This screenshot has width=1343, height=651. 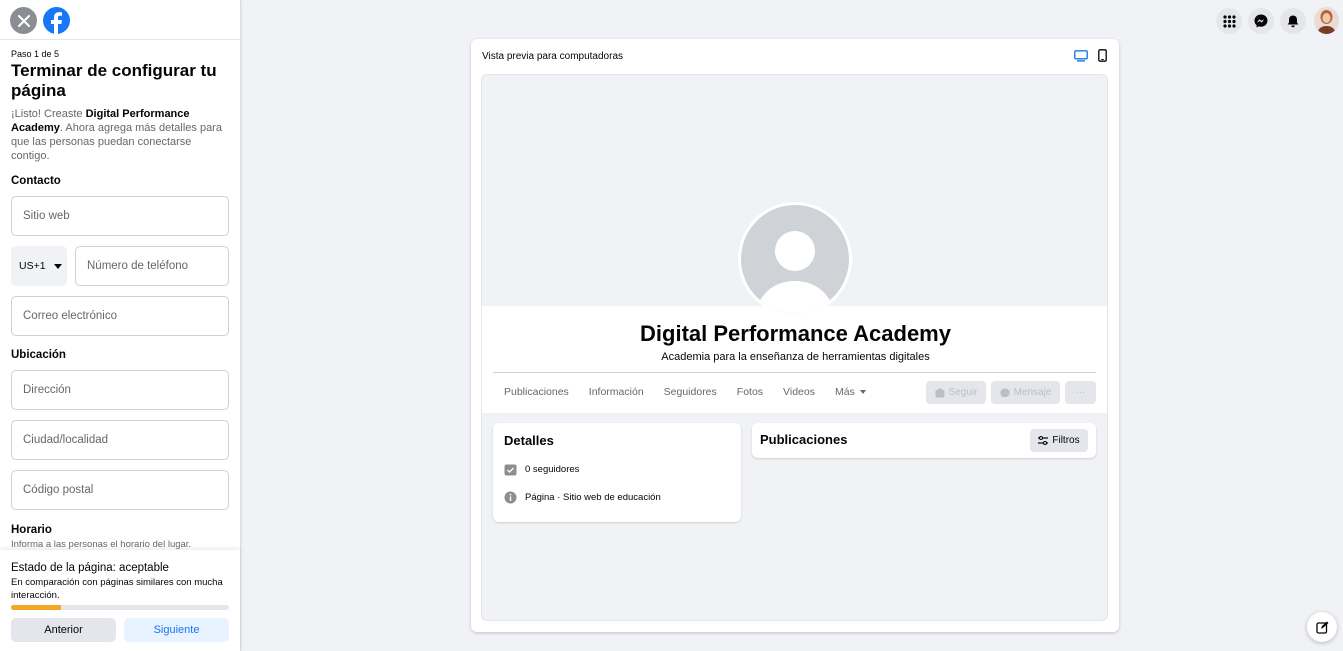 What do you see at coordinates (120, 440) in the screenshot?
I see `city-field: Ciudad/localidad` at bounding box center [120, 440].